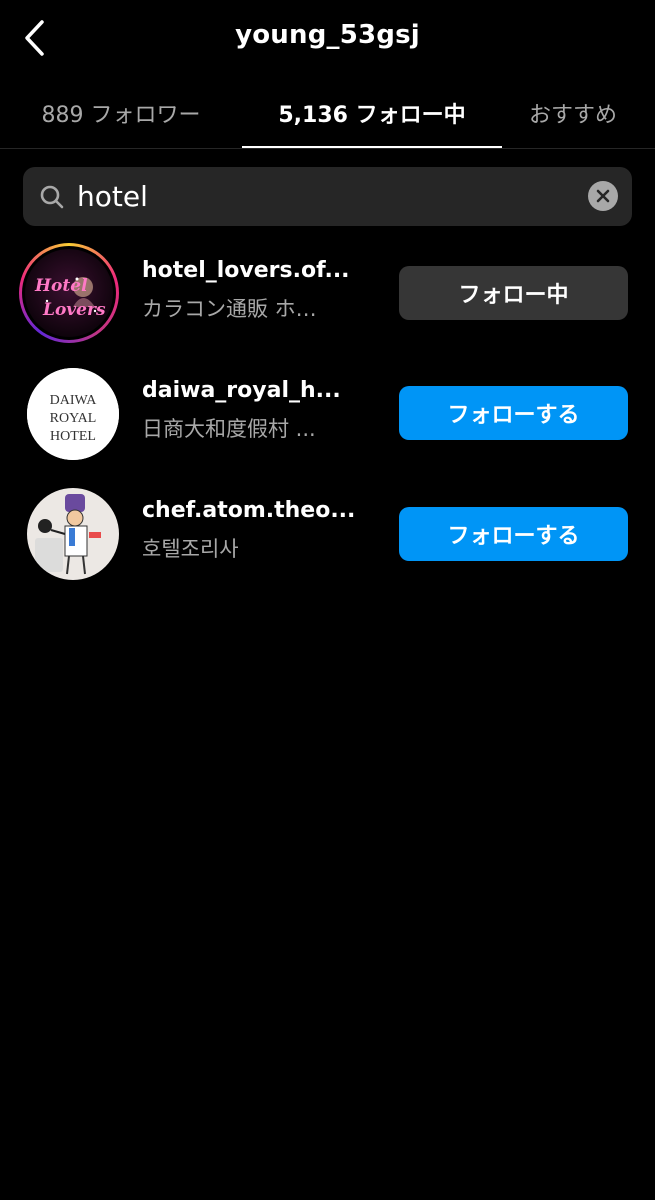 The width and height of the screenshot is (655, 1200). What do you see at coordinates (372, 147) in the screenshot?
I see `active-tab-indicator` at bounding box center [372, 147].